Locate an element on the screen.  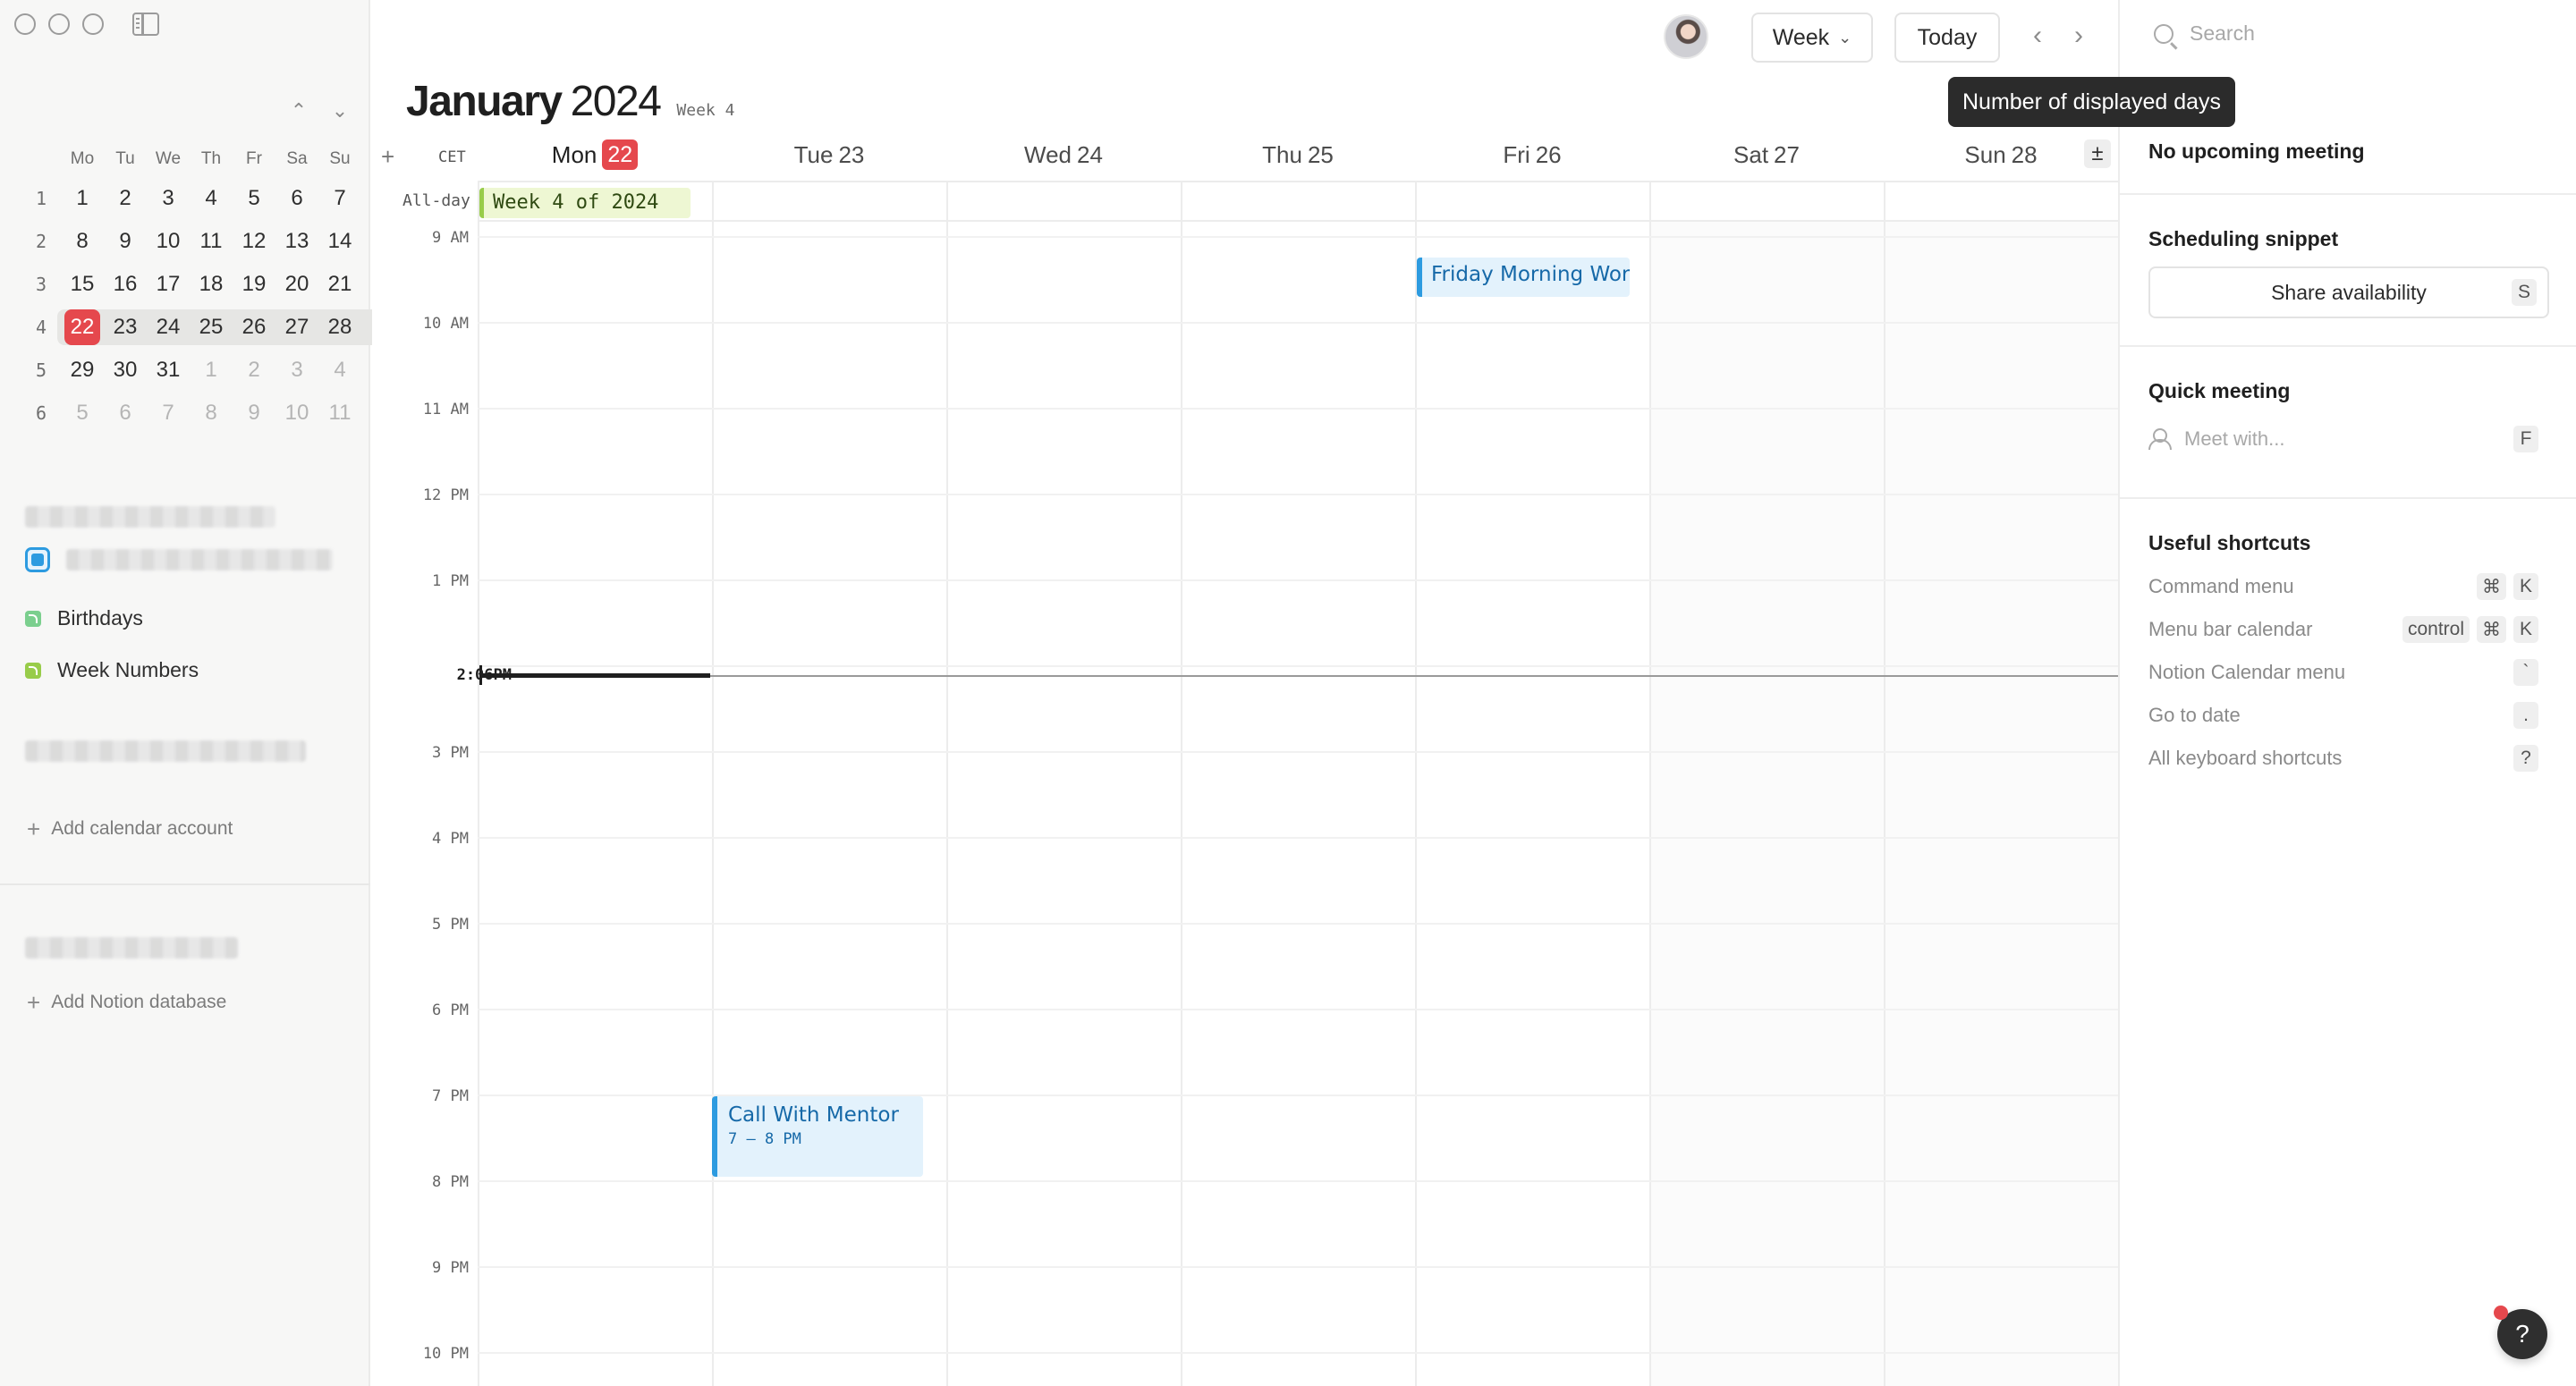
chevron-left-icon: ‹ is located at coordinates (2037, 36).